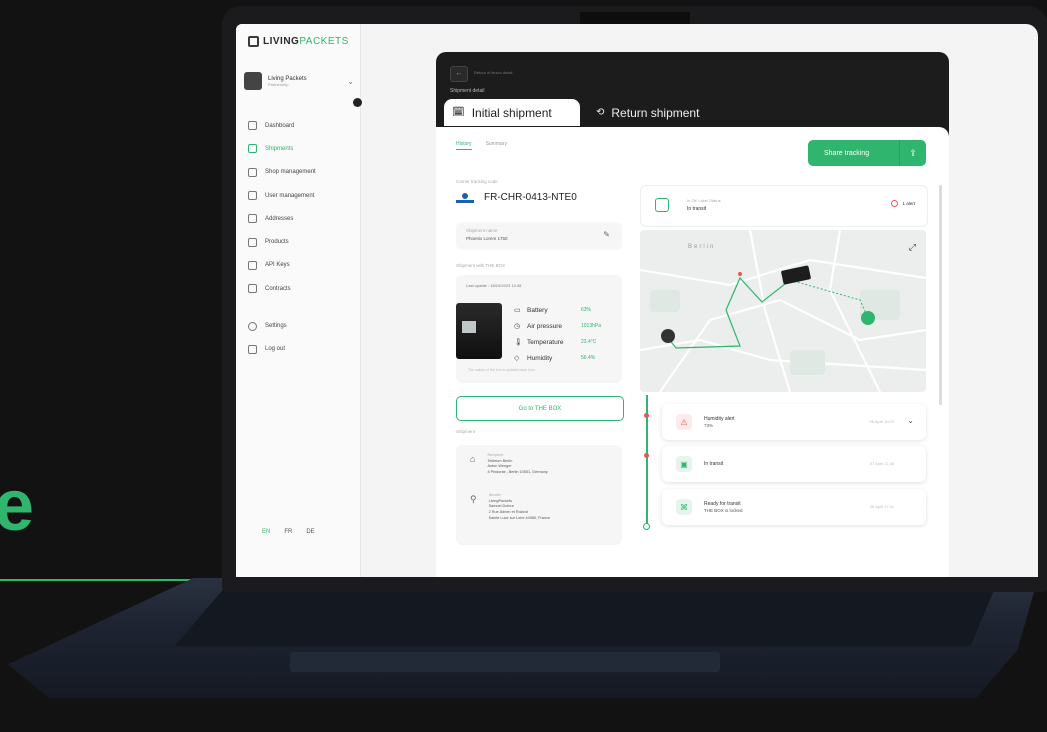 Image resolution: width=1047 pixels, height=732 pixels. What do you see at coordinates (496, 145) in the screenshot?
I see `subtab-summary: Summary` at bounding box center [496, 145].